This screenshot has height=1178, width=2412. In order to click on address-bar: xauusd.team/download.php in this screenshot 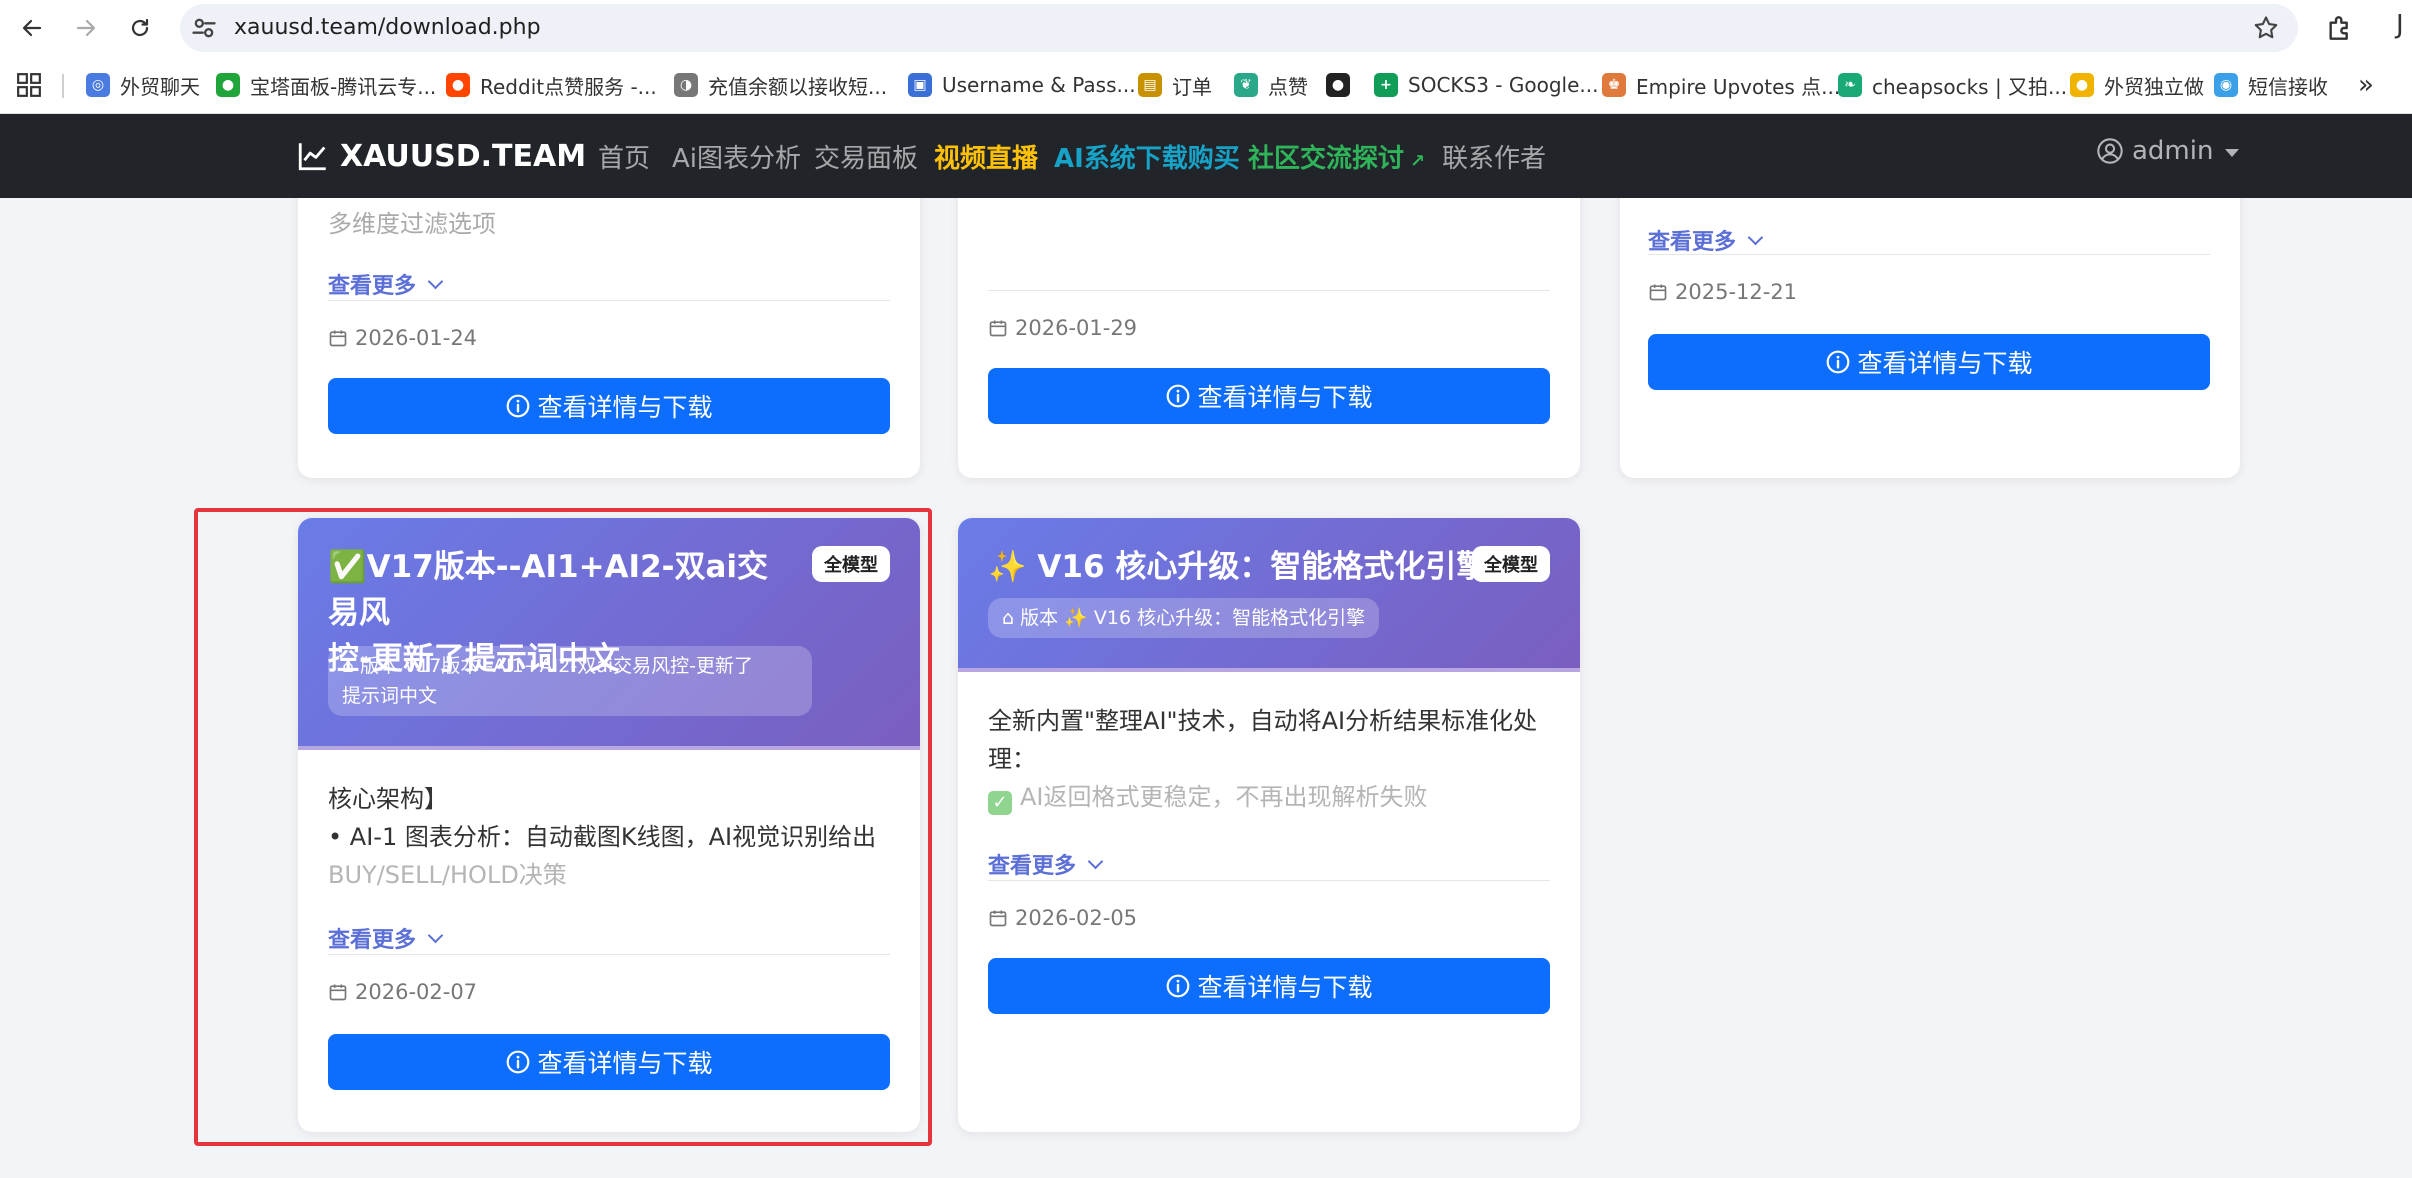, I will do `click(1239, 28)`.